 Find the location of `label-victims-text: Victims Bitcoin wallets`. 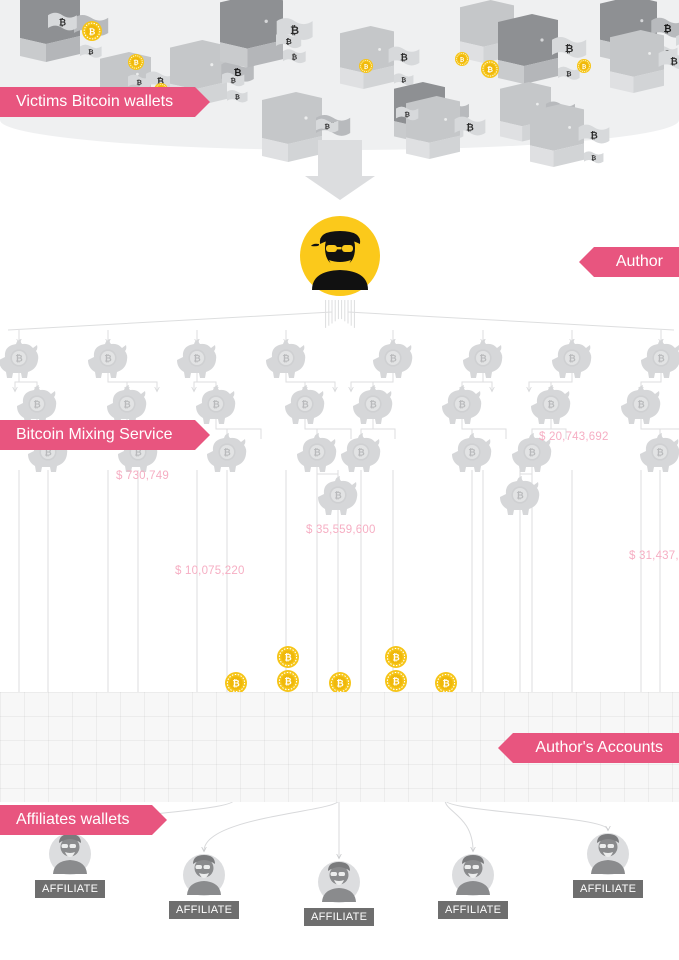

label-victims-text: Victims Bitcoin wallets is located at coordinates (95, 101).